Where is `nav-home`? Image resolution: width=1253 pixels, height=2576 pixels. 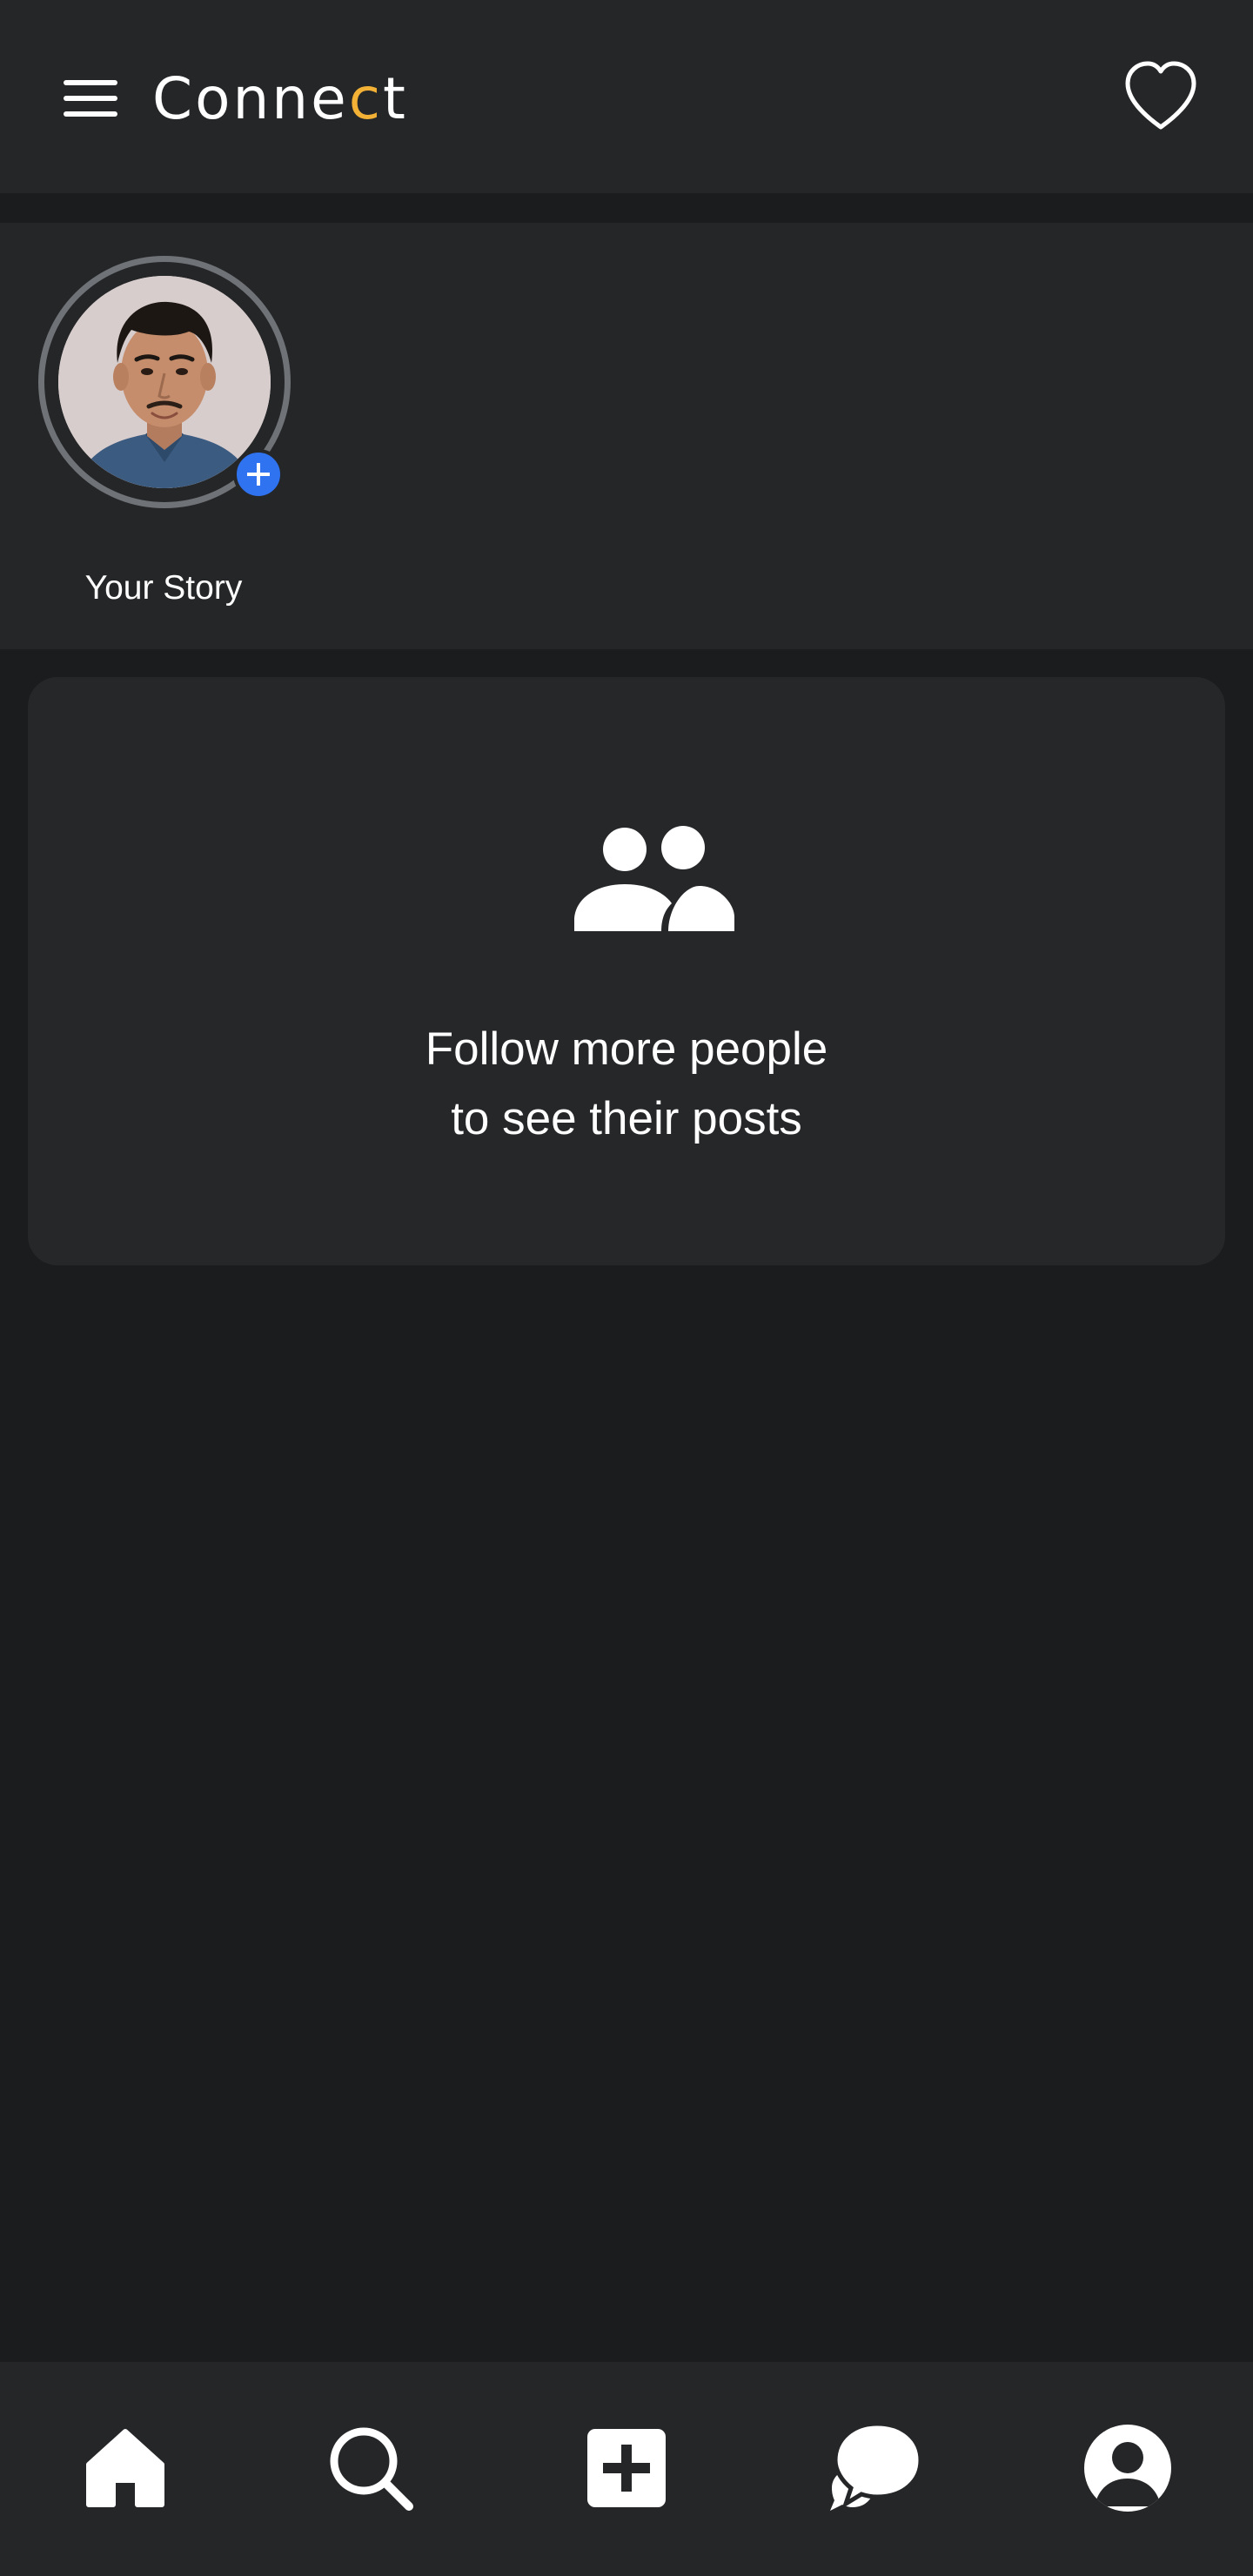
nav-home is located at coordinates (125, 2468).